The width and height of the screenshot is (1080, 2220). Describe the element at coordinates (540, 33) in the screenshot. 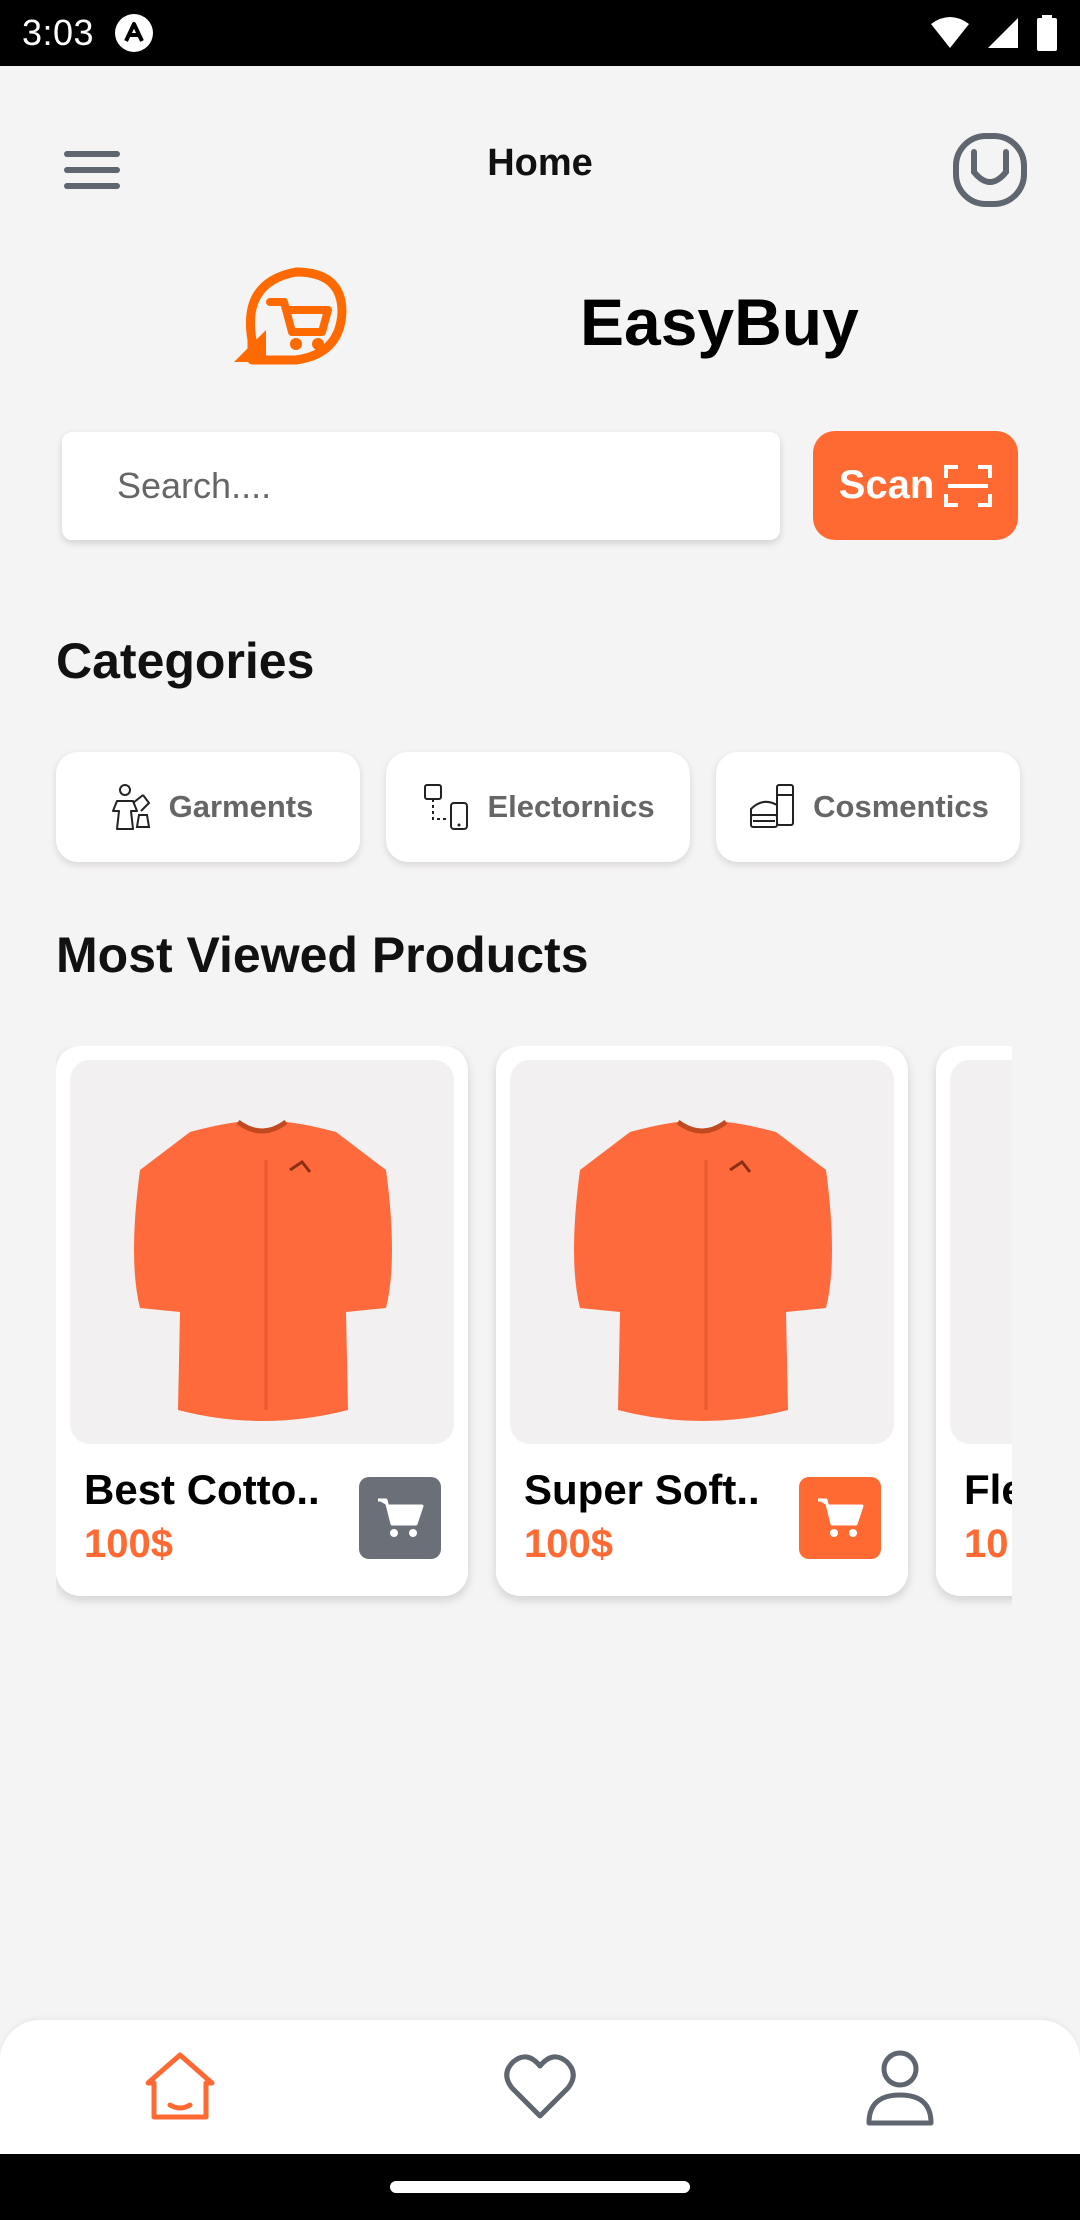

I see `status-bar: 3:03` at that location.